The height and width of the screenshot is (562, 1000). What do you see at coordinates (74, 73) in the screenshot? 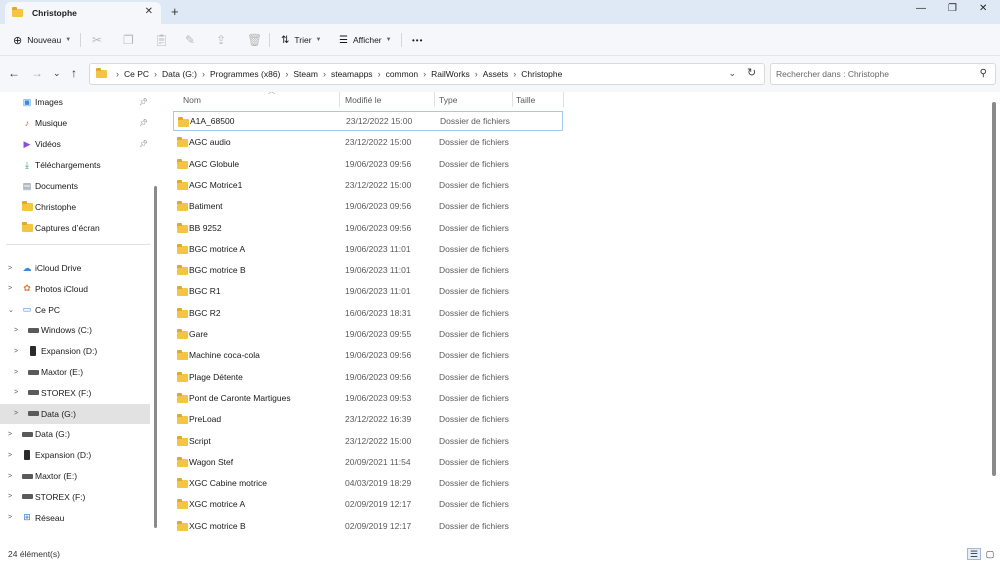
I see `up-arrow-icon: ↑` at bounding box center [74, 73].